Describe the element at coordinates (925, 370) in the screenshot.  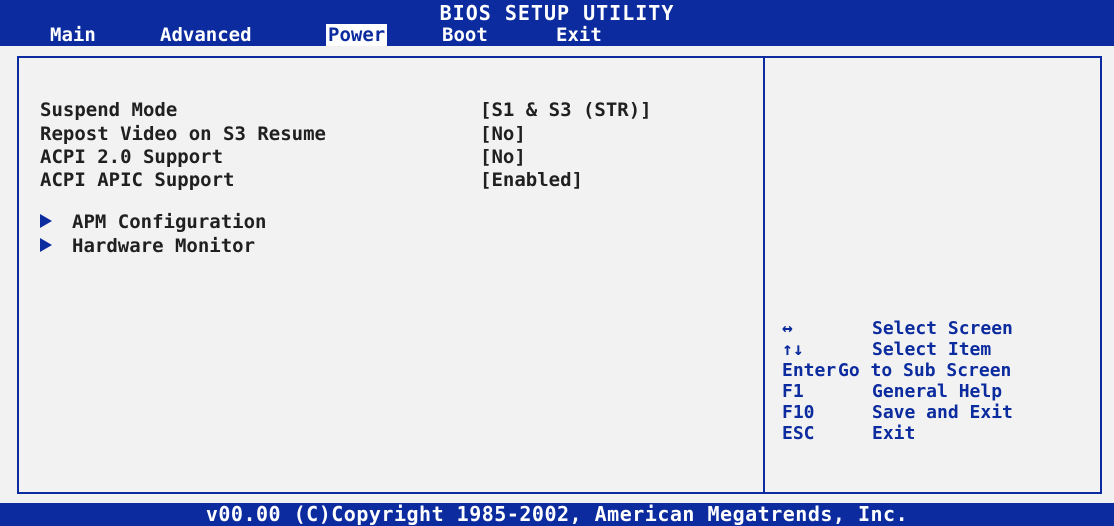
I see `help-desc: Go to Sub Screen` at that location.